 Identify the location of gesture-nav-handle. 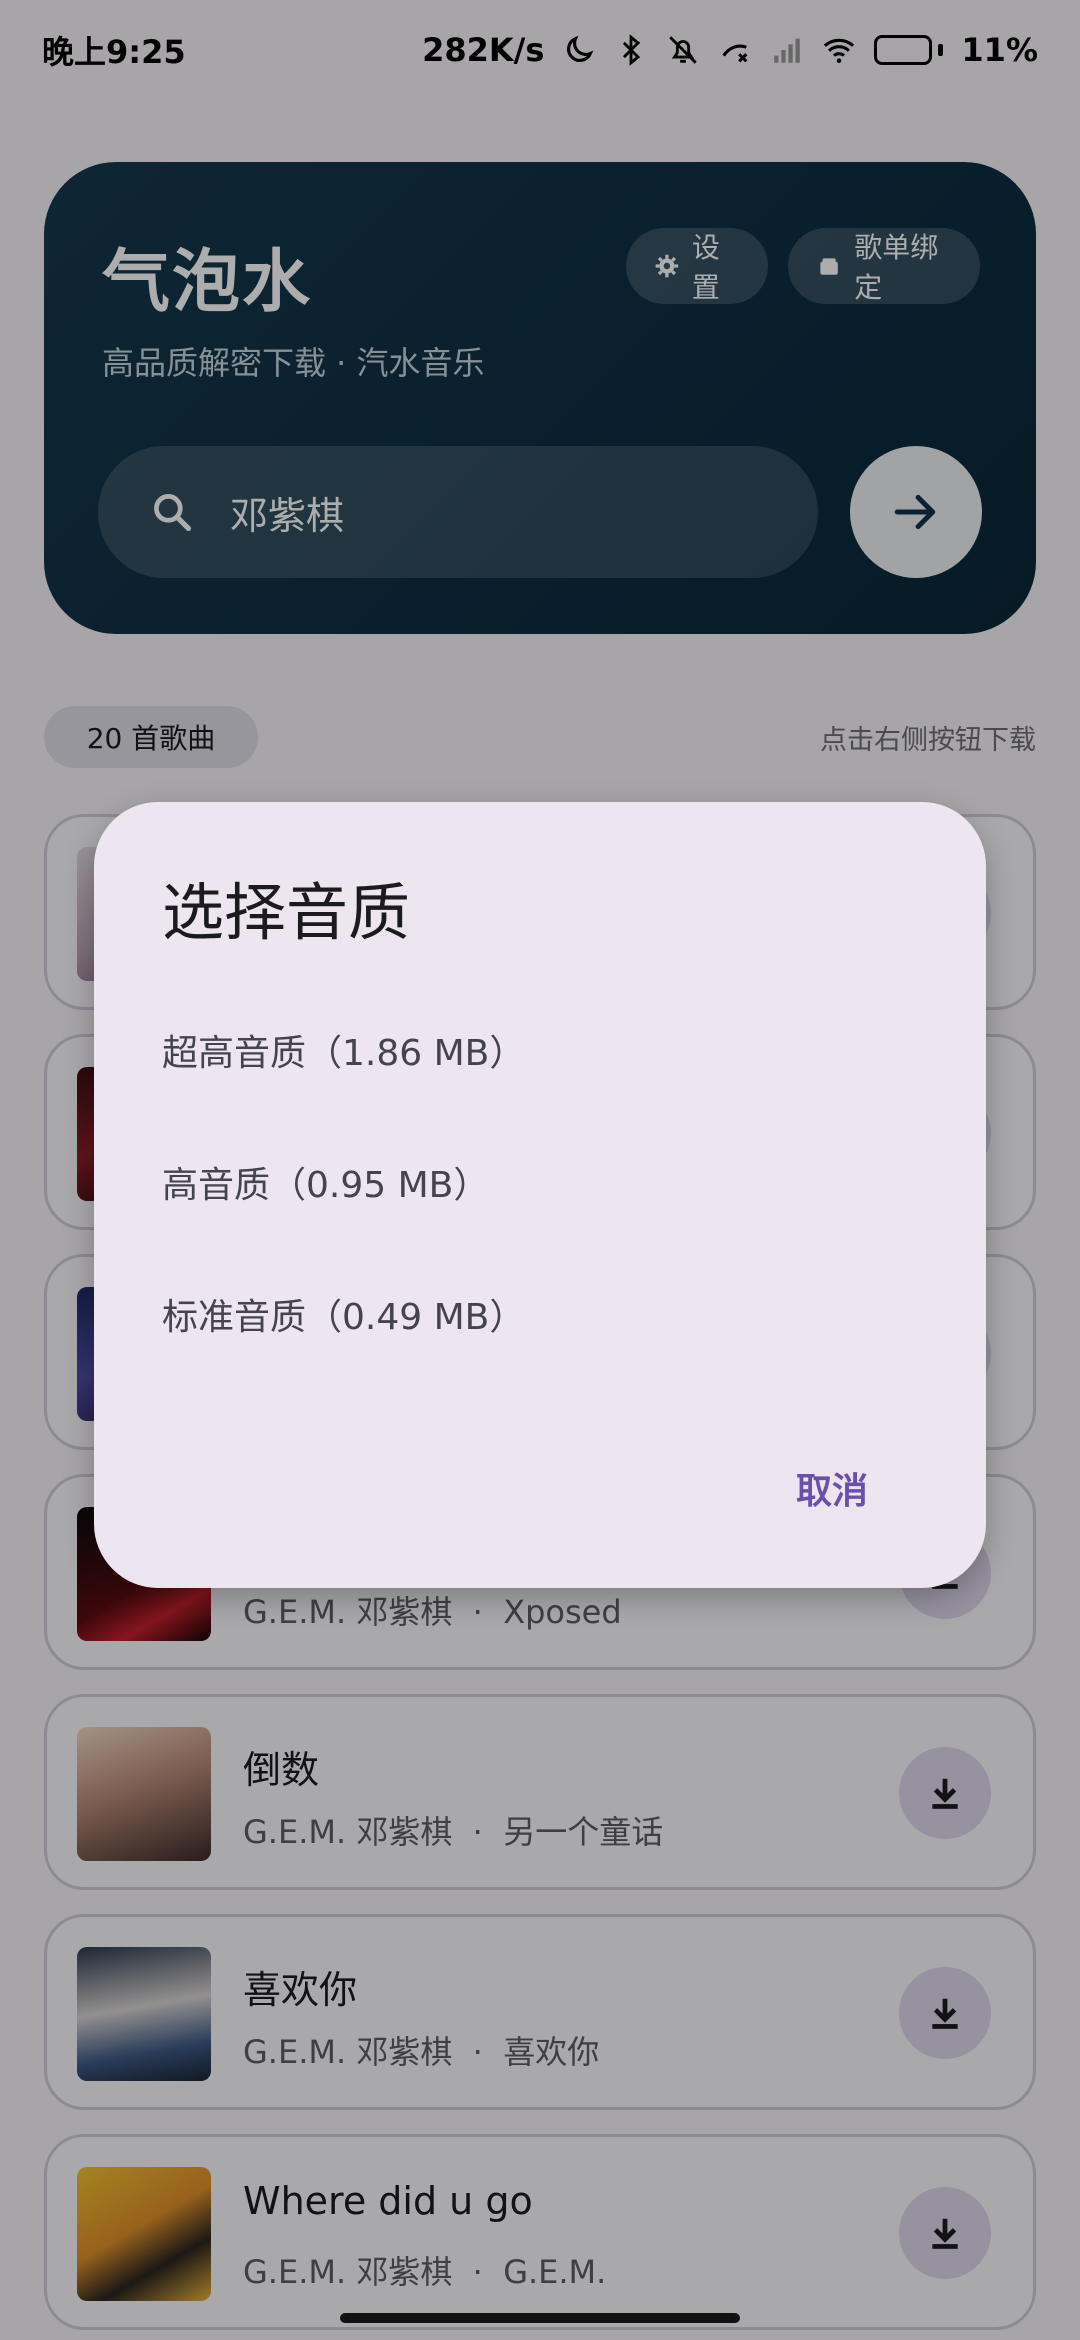
(540, 2318).